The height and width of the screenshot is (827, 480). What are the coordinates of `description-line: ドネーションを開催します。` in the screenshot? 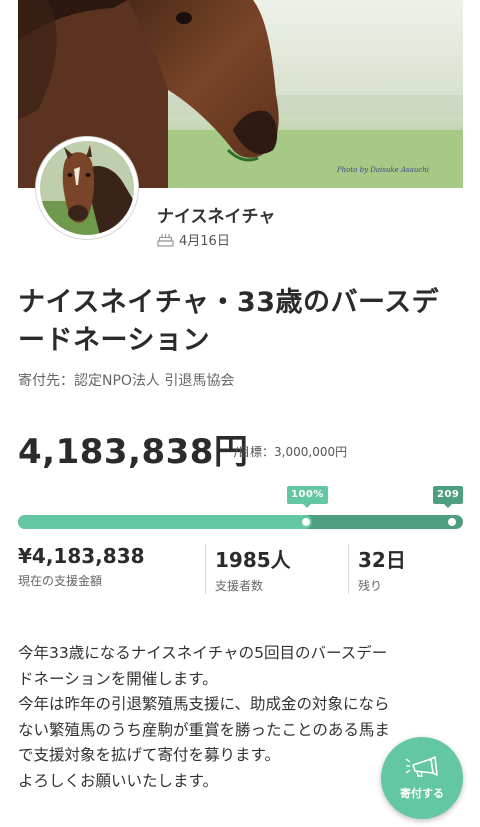 It's located at (118, 678).